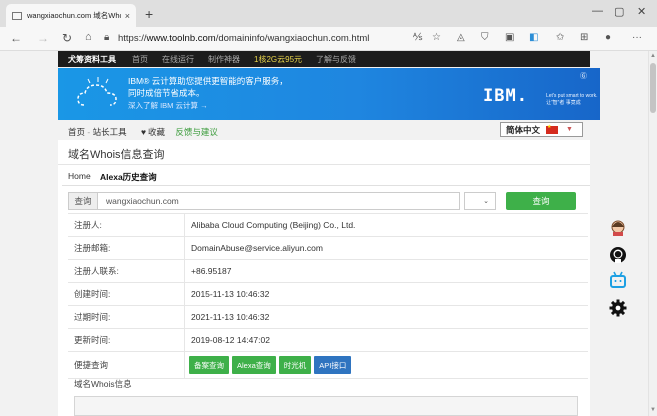  What do you see at coordinates (653, 88) in the screenshot?
I see `scroll-thumb` at bounding box center [653, 88].